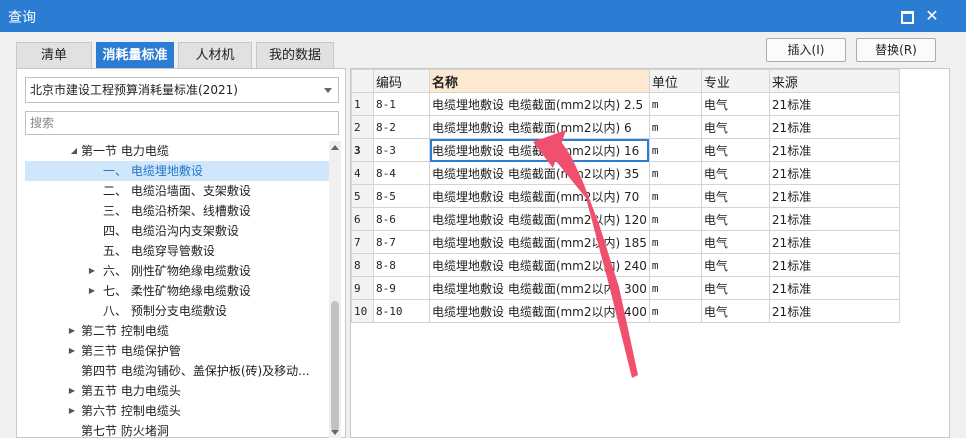 Image resolution: width=966 pixels, height=438 pixels. What do you see at coordinates (675, 81) in the screenshot?
I see `column-header-unit: 单位` at bounding box center [675, 81].